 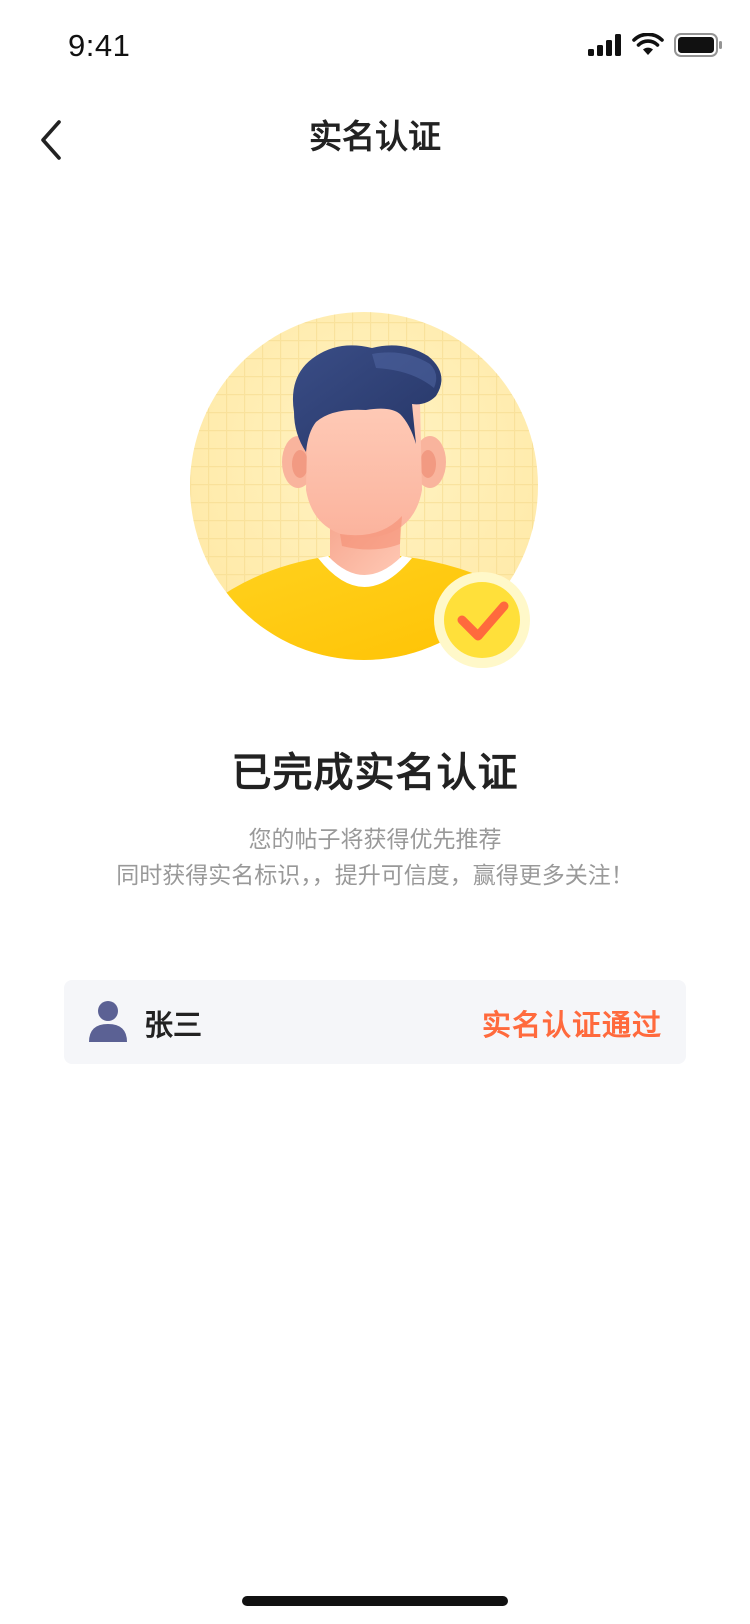 What do you see at coordinates (364, 490) in the screenshot?
I see `avatar-illustration` at bounding box center [364, 490].